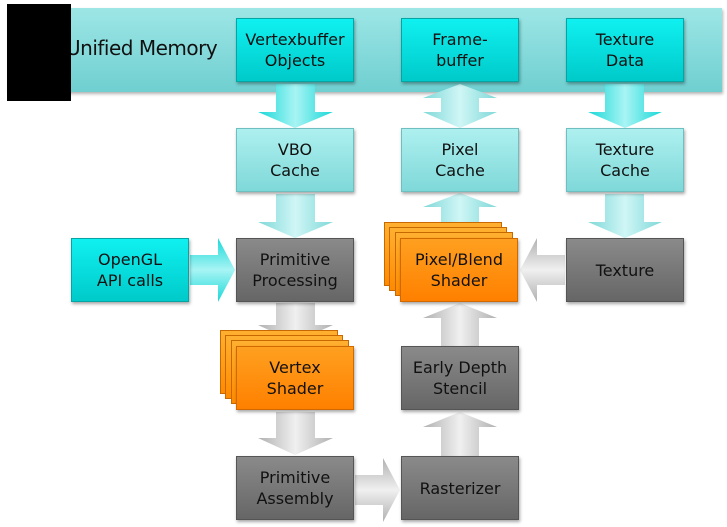 The width and height of the screenshot is (727, 527). I want to click on arrow-texcache-to-texture, so click(625, 216).